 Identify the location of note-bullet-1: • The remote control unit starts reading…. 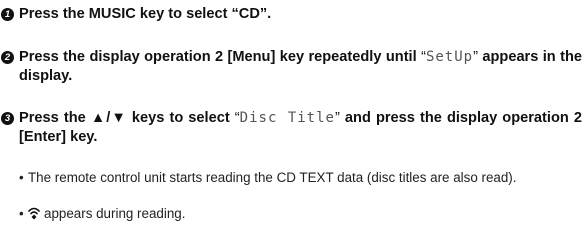
(300, 178).